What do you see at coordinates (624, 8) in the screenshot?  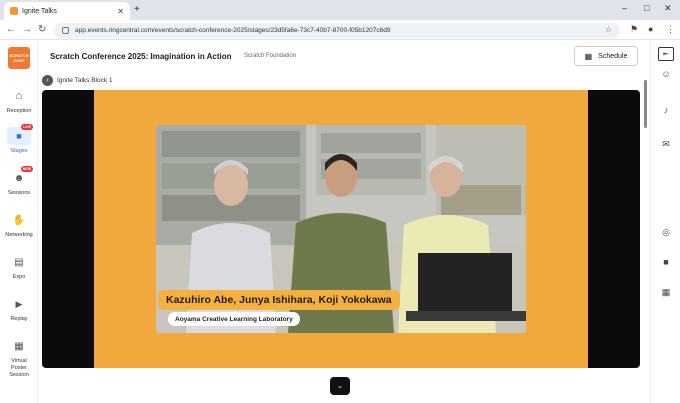 I see `minimize-icon: –` at bounding box center [624, 8].